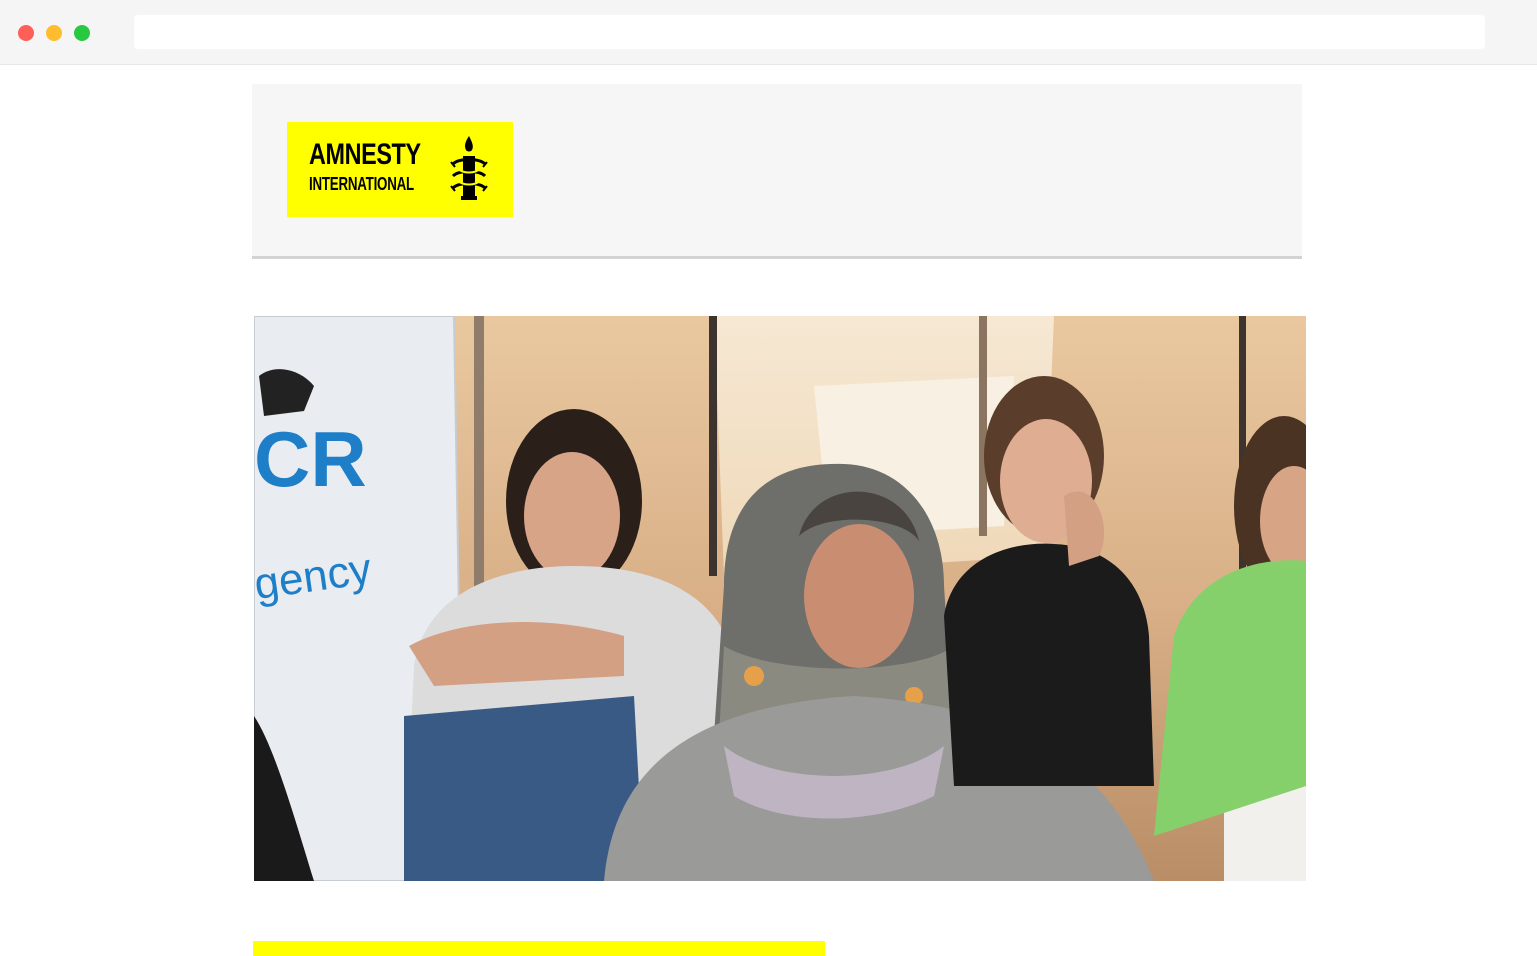  I want to click on candle-barbed-wire-icon, so click(469, 168).